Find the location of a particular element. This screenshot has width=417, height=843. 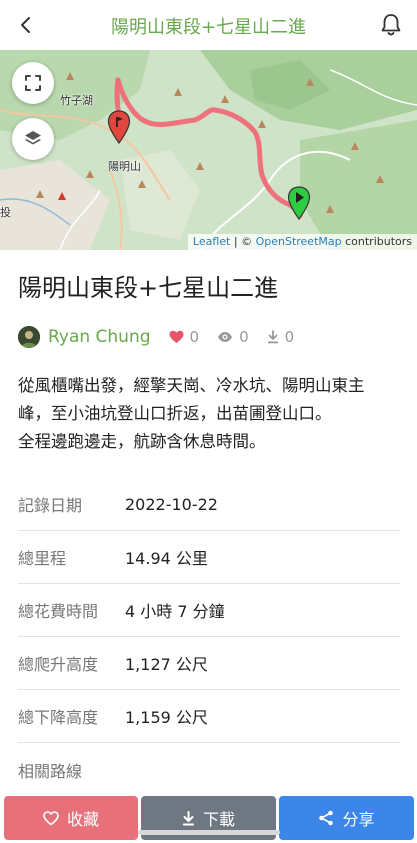

start-pin-icon is located at coordinates (299, 203).